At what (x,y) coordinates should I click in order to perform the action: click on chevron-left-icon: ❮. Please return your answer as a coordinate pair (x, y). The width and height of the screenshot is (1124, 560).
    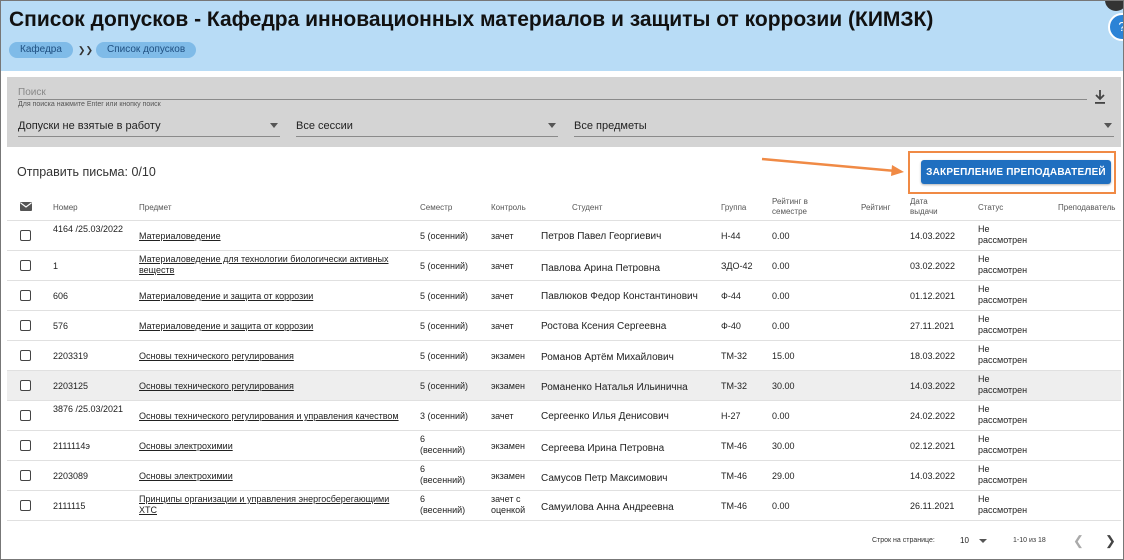
    Looking at the image, I should click on (1078, 541).